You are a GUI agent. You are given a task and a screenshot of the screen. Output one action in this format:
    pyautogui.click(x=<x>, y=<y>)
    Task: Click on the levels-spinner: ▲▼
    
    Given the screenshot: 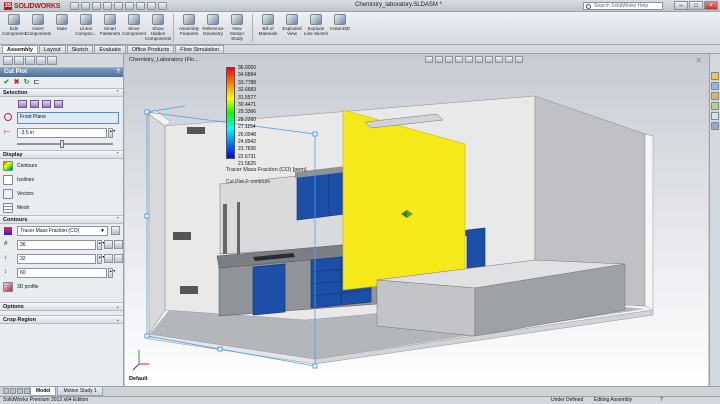 What is the action you would take?
    pyautogui.click(x=101, y=245)
    